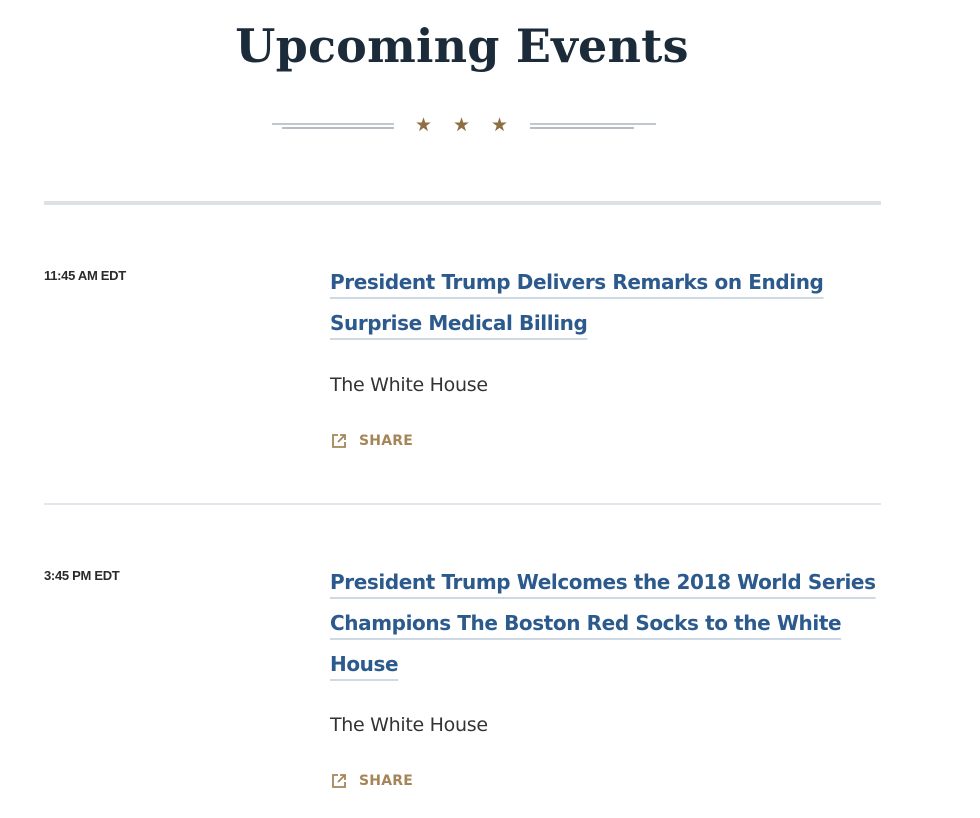  What do you see at coordinates (462, 203) in the screenshot?
I see `section-divider` at bounding box center [462, 203].